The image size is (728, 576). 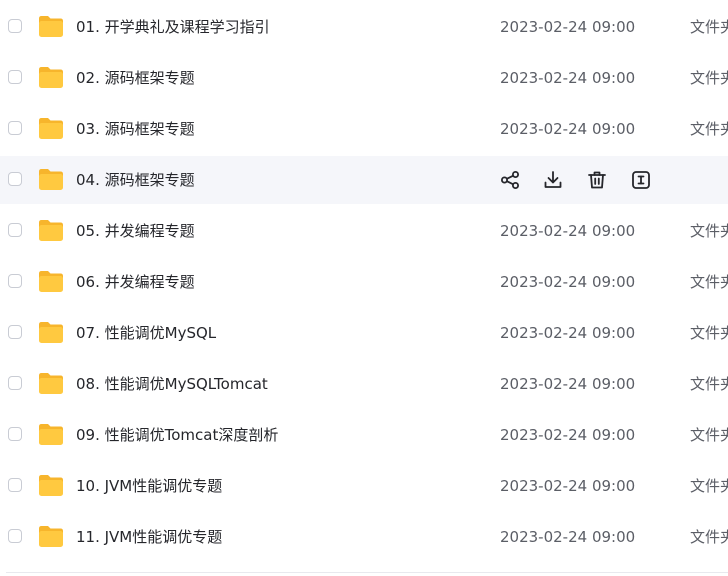 What do you see at coordinates (641, 180) in the screenshot?
I see `rename-icon` at bounding box center [641, 180].